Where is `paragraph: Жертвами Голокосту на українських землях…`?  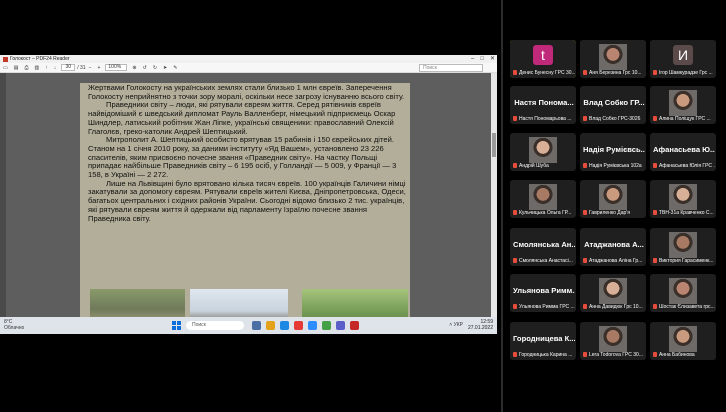
paragraph: Жертвами Голокосту на українських землях… is located at coordinates (246, 92).